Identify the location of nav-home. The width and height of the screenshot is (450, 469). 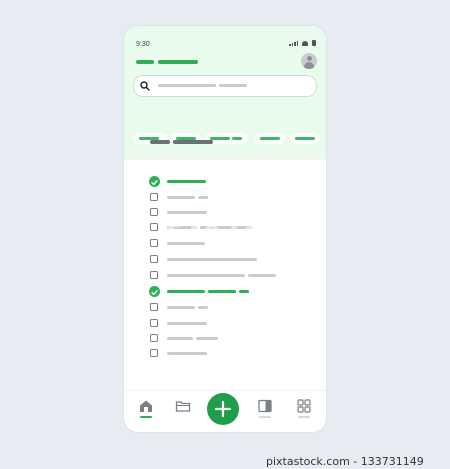
(146, 409).